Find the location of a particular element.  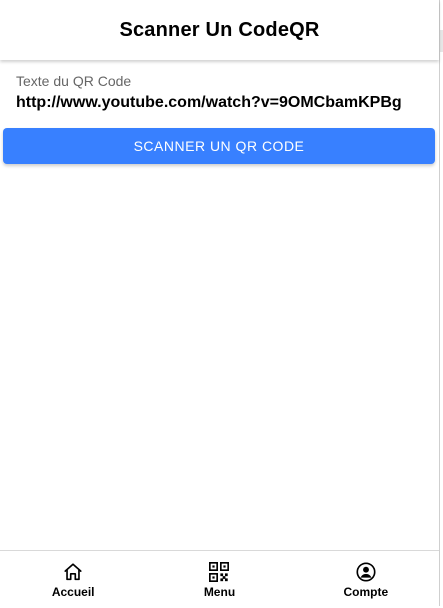

tab-compte-label: Compte is located at coordinates (366, 592).